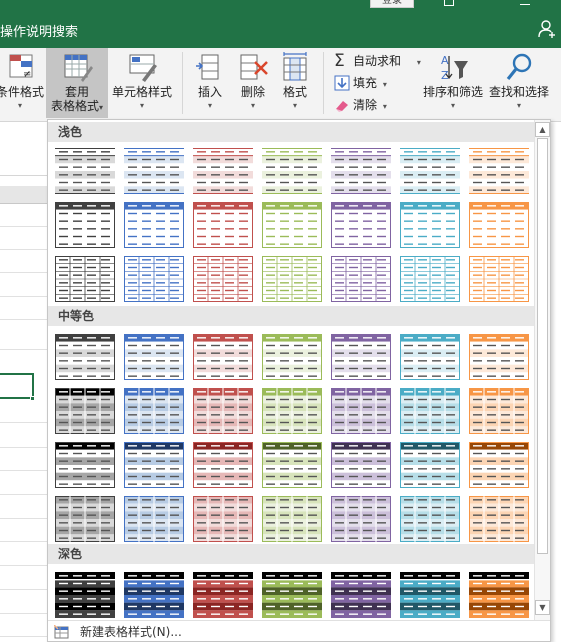 Image resolution: width=561 pixels, height=642 pixels. I want to click on restore-window-icon, so click(449, 3).